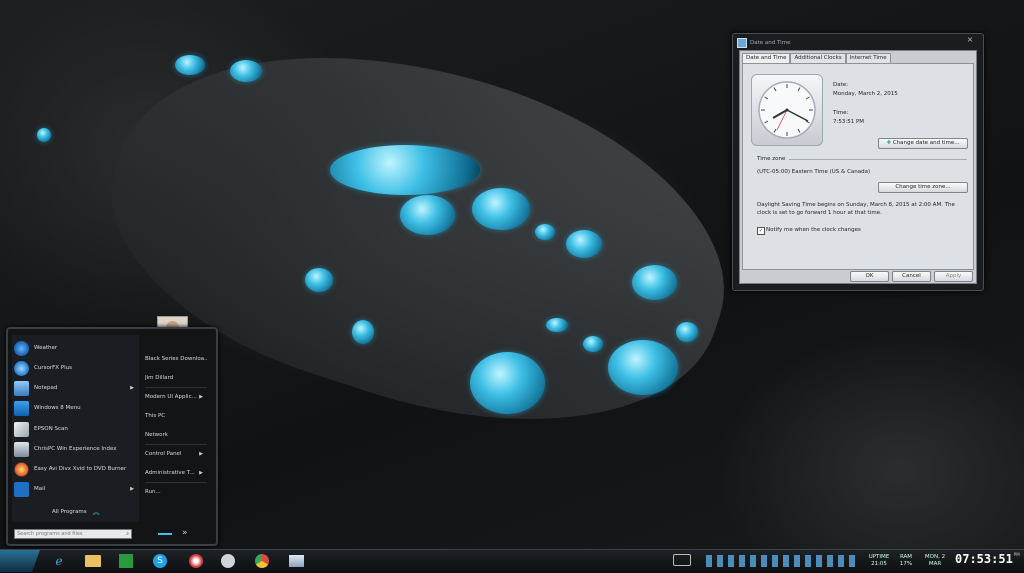 The width and height of the screenshot is (1024, 573). What do you see at coordinates (21, 408) in the screenshot?
I see `windows-menu-icon` at bounding box center [21, 408].